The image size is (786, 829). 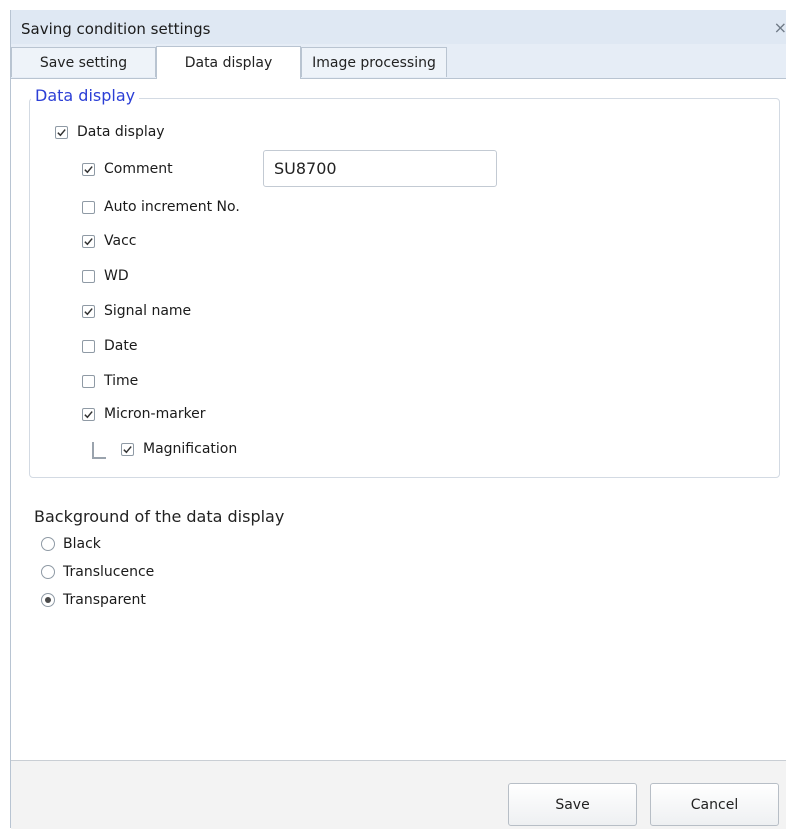 I want to click on checkbox-label: Auto increment No., so click(x=172, y=207).